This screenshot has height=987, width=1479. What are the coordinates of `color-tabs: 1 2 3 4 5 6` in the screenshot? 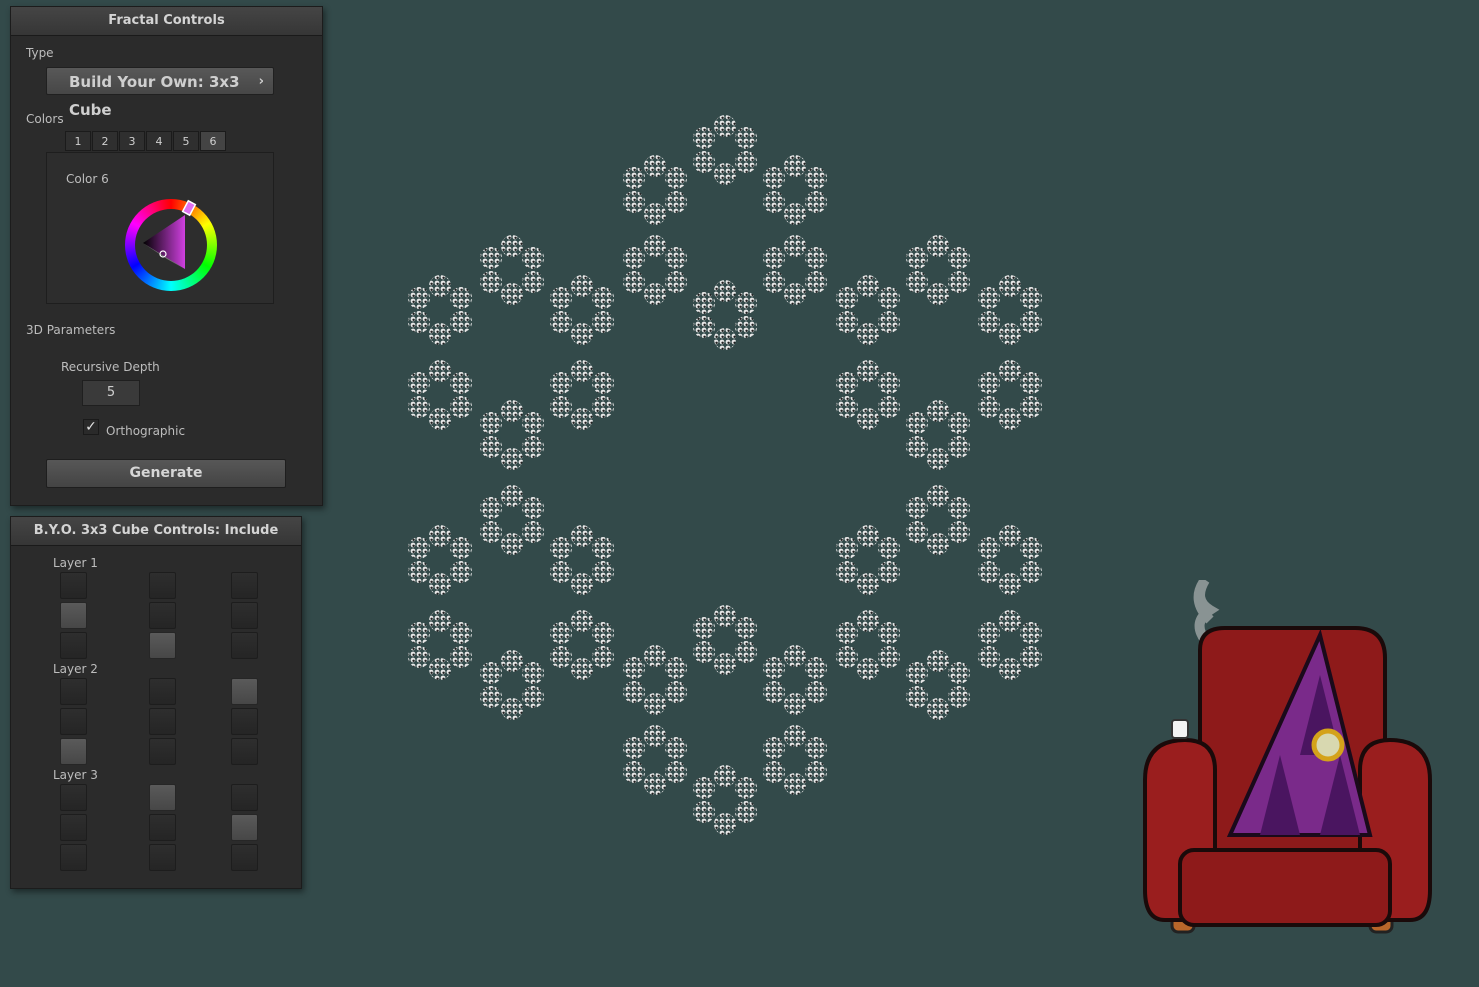 It's located at (146, 141).